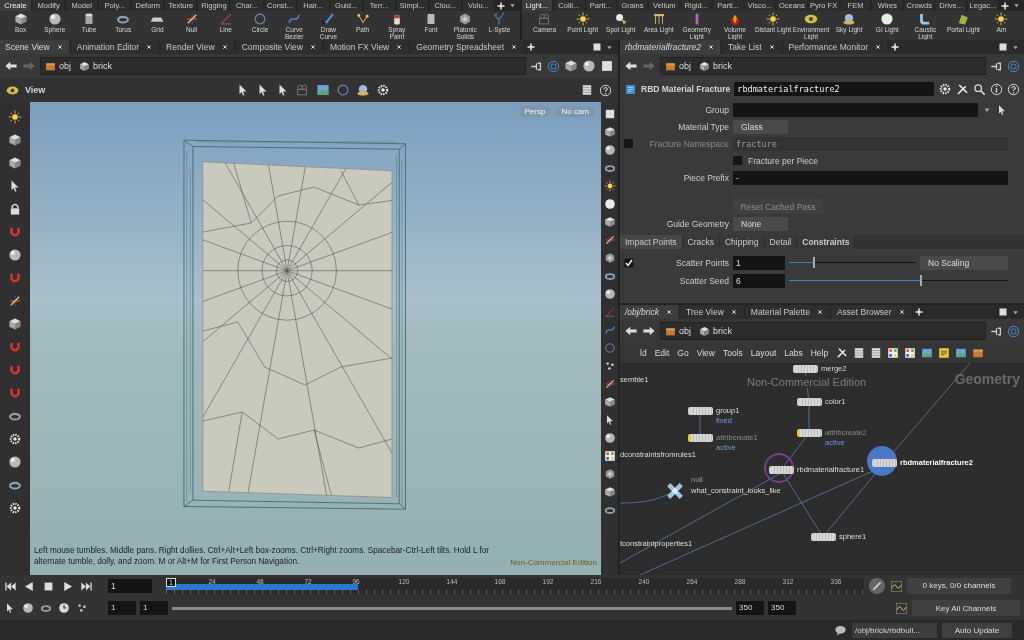 The image size is (1024, 640). What do you see at coordinates (826, 242) in the screenshot?
I see `folder-tab: Constraints` at bounding box center [826, 242].